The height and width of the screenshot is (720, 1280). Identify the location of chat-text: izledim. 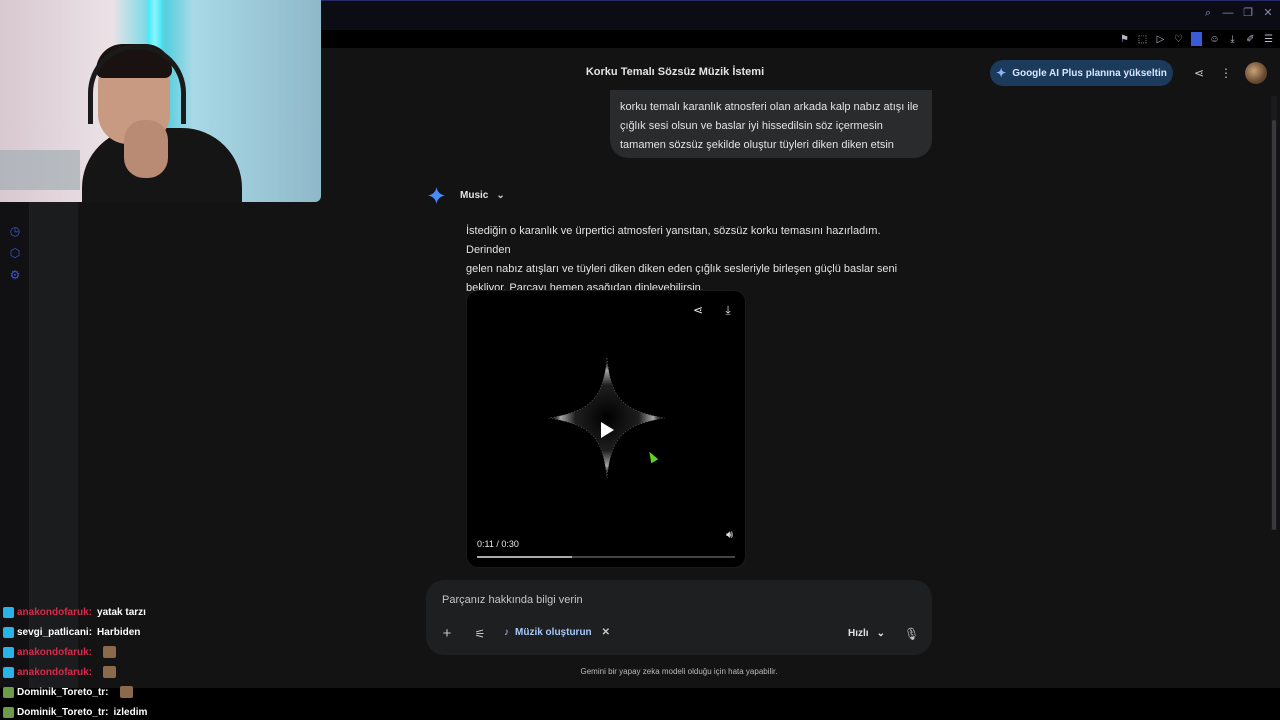
(130, 712).